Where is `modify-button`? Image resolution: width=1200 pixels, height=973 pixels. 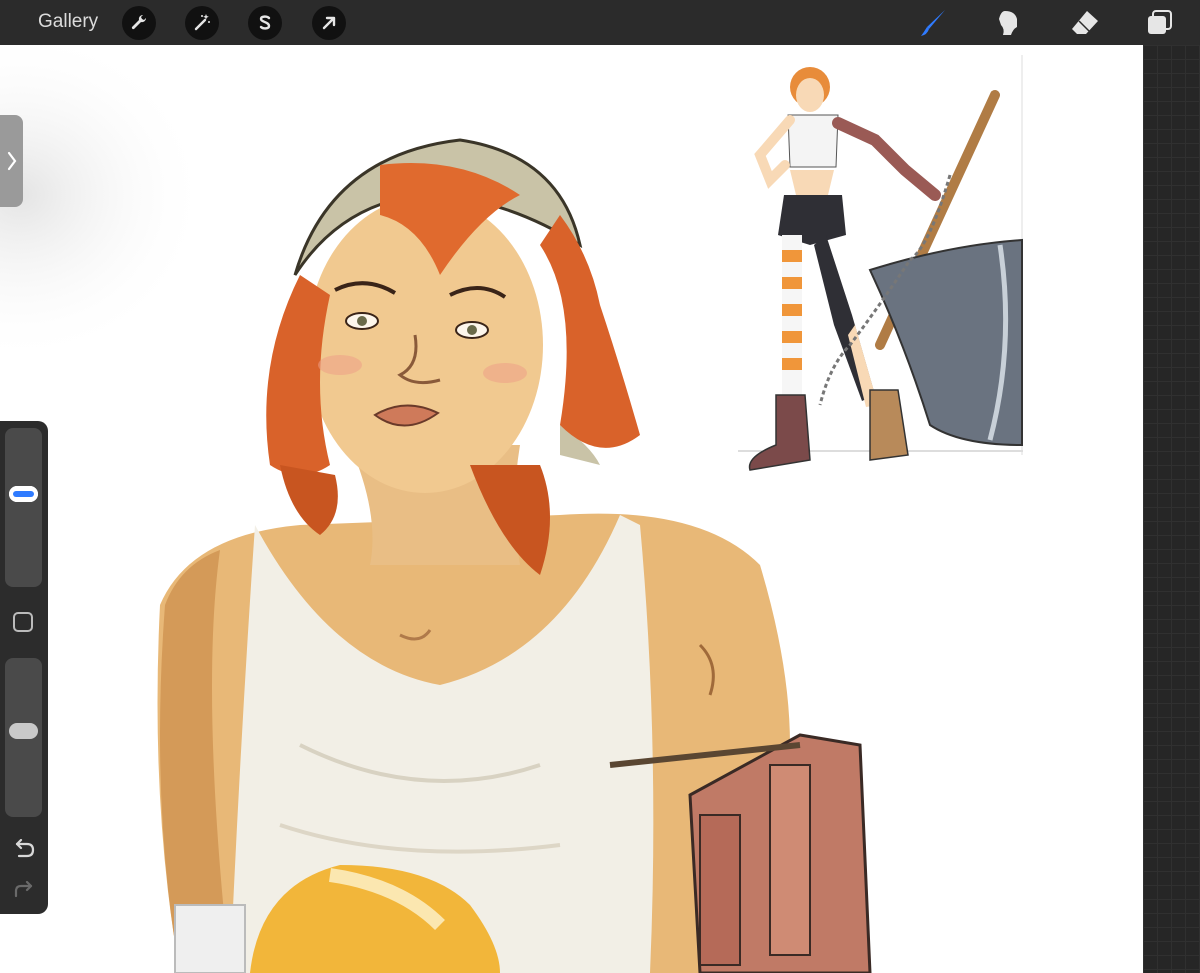 modify-button is located at coordinates (23, 622).